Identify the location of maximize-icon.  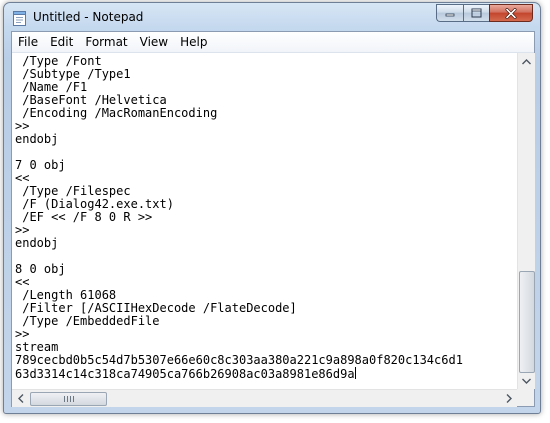
(476, 13).